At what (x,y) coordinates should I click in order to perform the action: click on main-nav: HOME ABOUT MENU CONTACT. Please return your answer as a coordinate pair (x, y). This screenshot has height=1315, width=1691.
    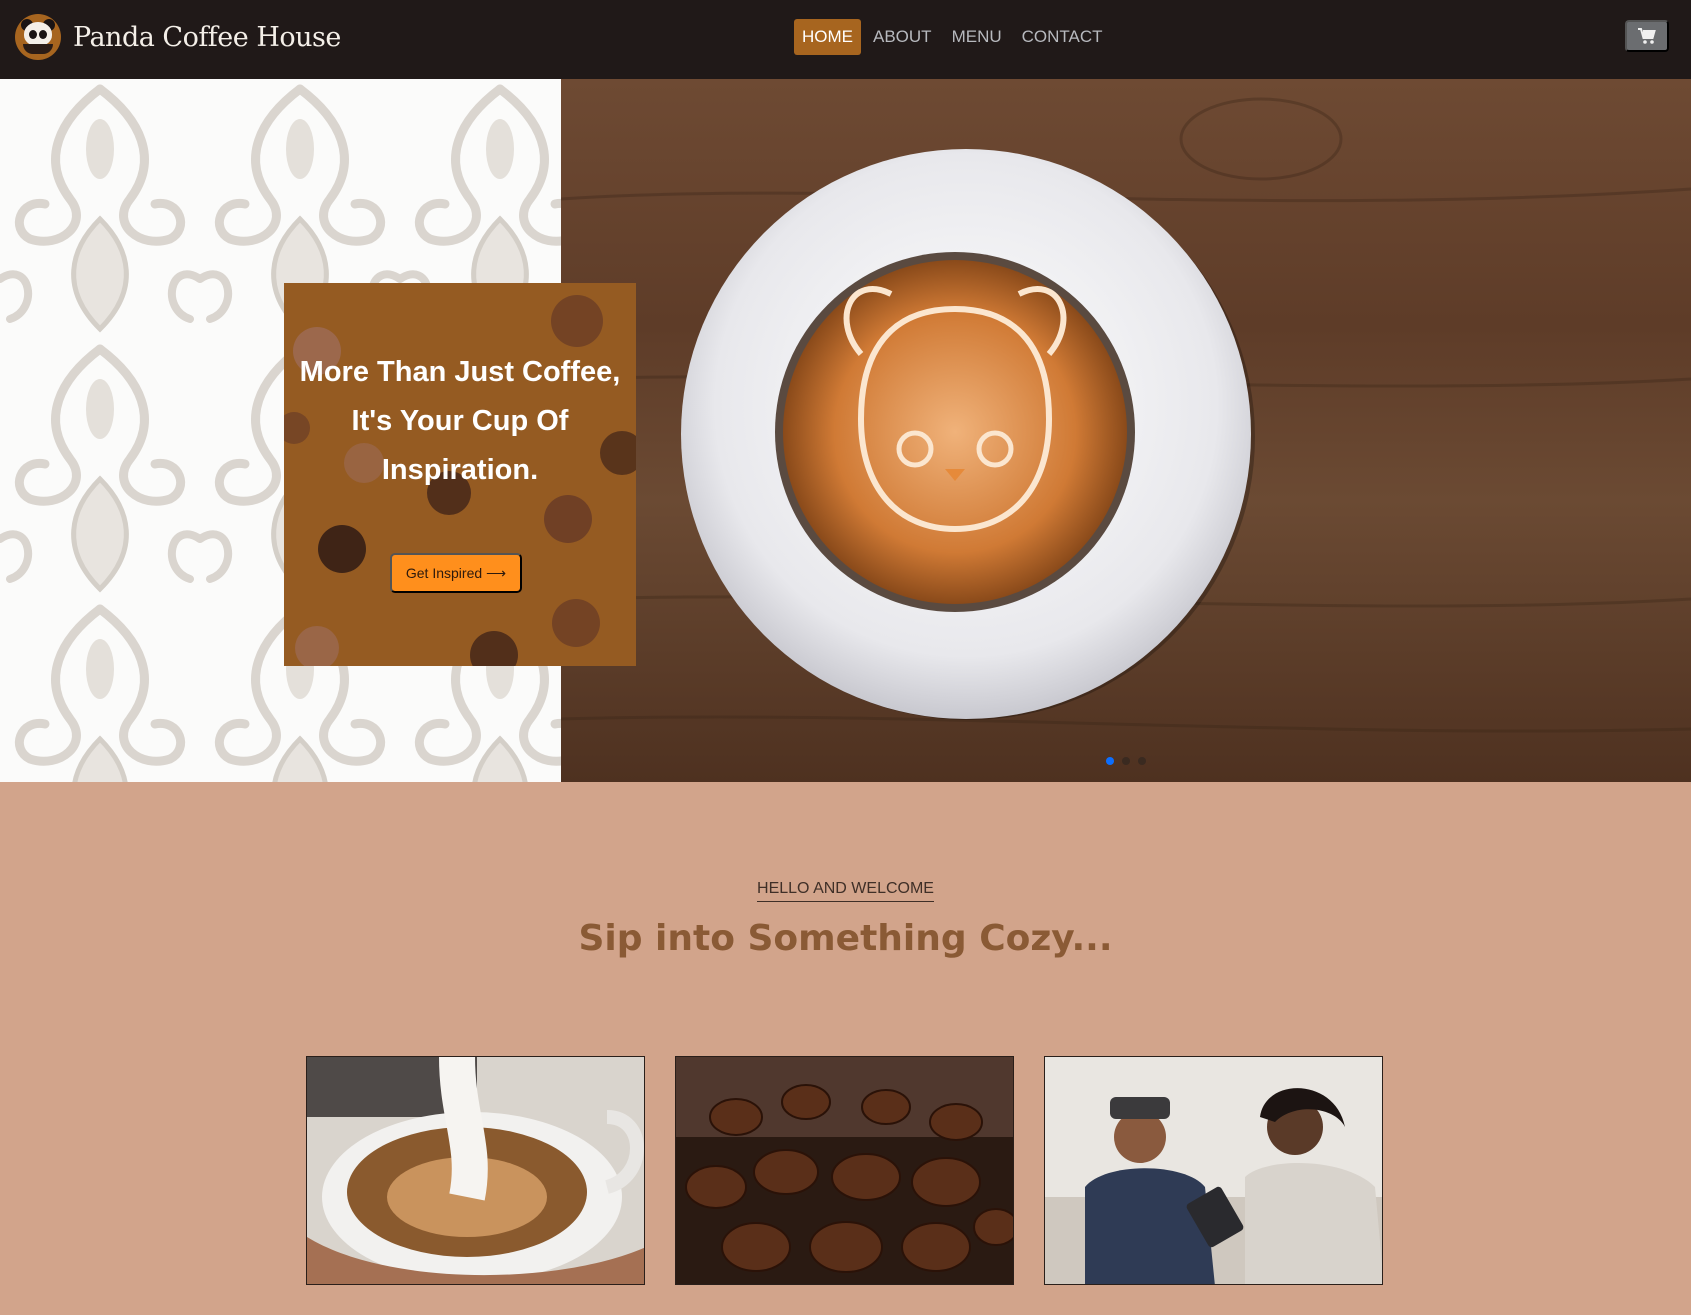
    Looking at the image, I should click on (954, 37).